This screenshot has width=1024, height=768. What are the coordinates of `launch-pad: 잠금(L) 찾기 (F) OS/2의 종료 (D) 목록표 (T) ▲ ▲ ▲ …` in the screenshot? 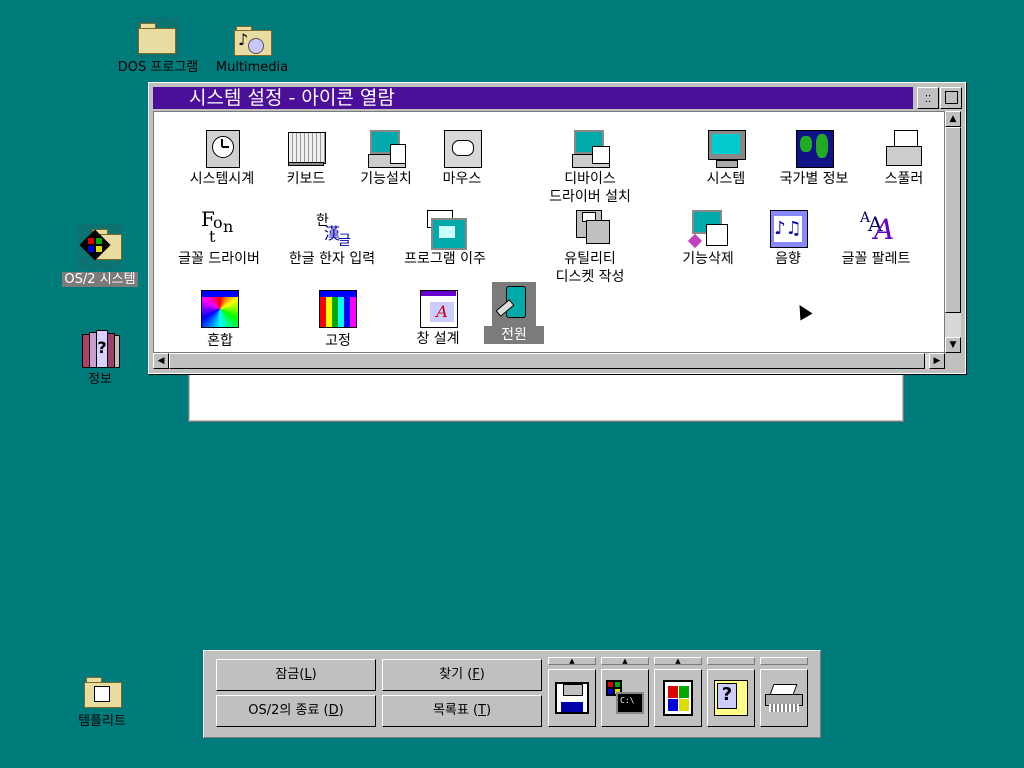 It's located at (512, 694).